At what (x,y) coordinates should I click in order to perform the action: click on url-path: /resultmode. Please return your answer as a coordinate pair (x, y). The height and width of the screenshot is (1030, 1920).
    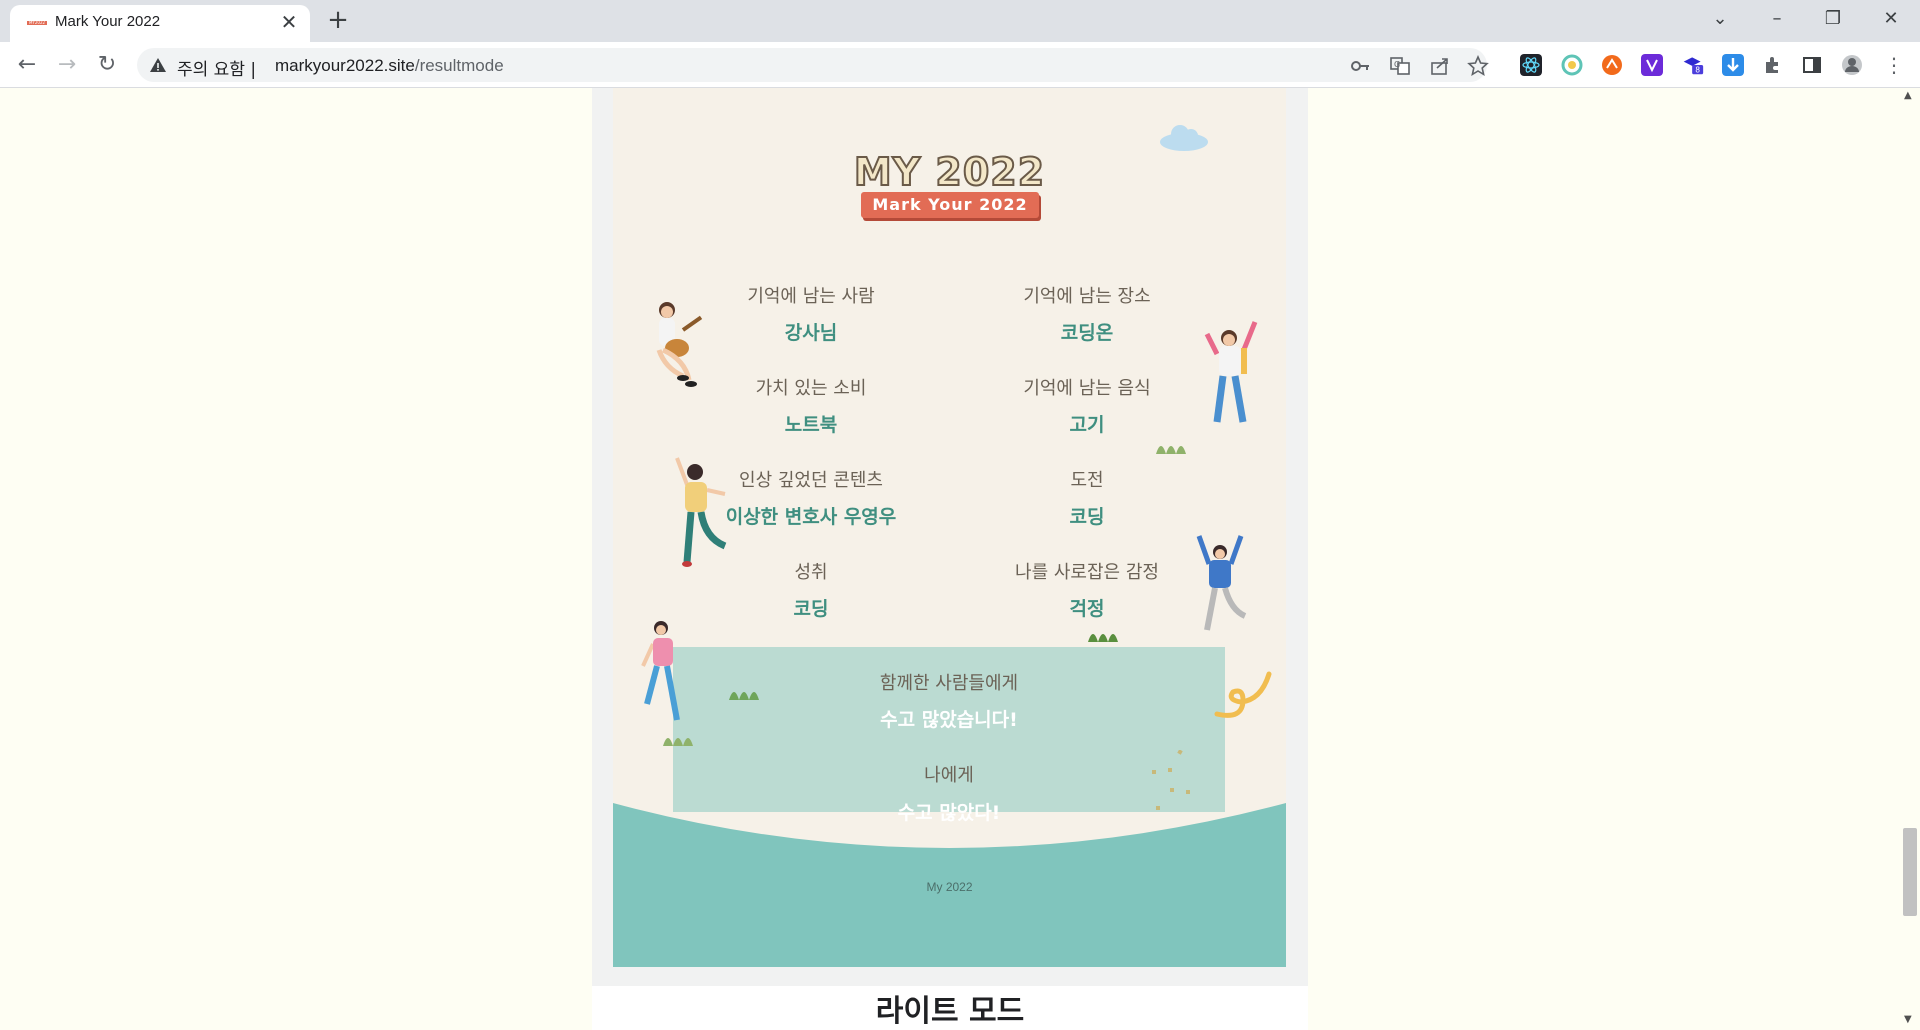
    Looking at the image, I should click on (459, 65).